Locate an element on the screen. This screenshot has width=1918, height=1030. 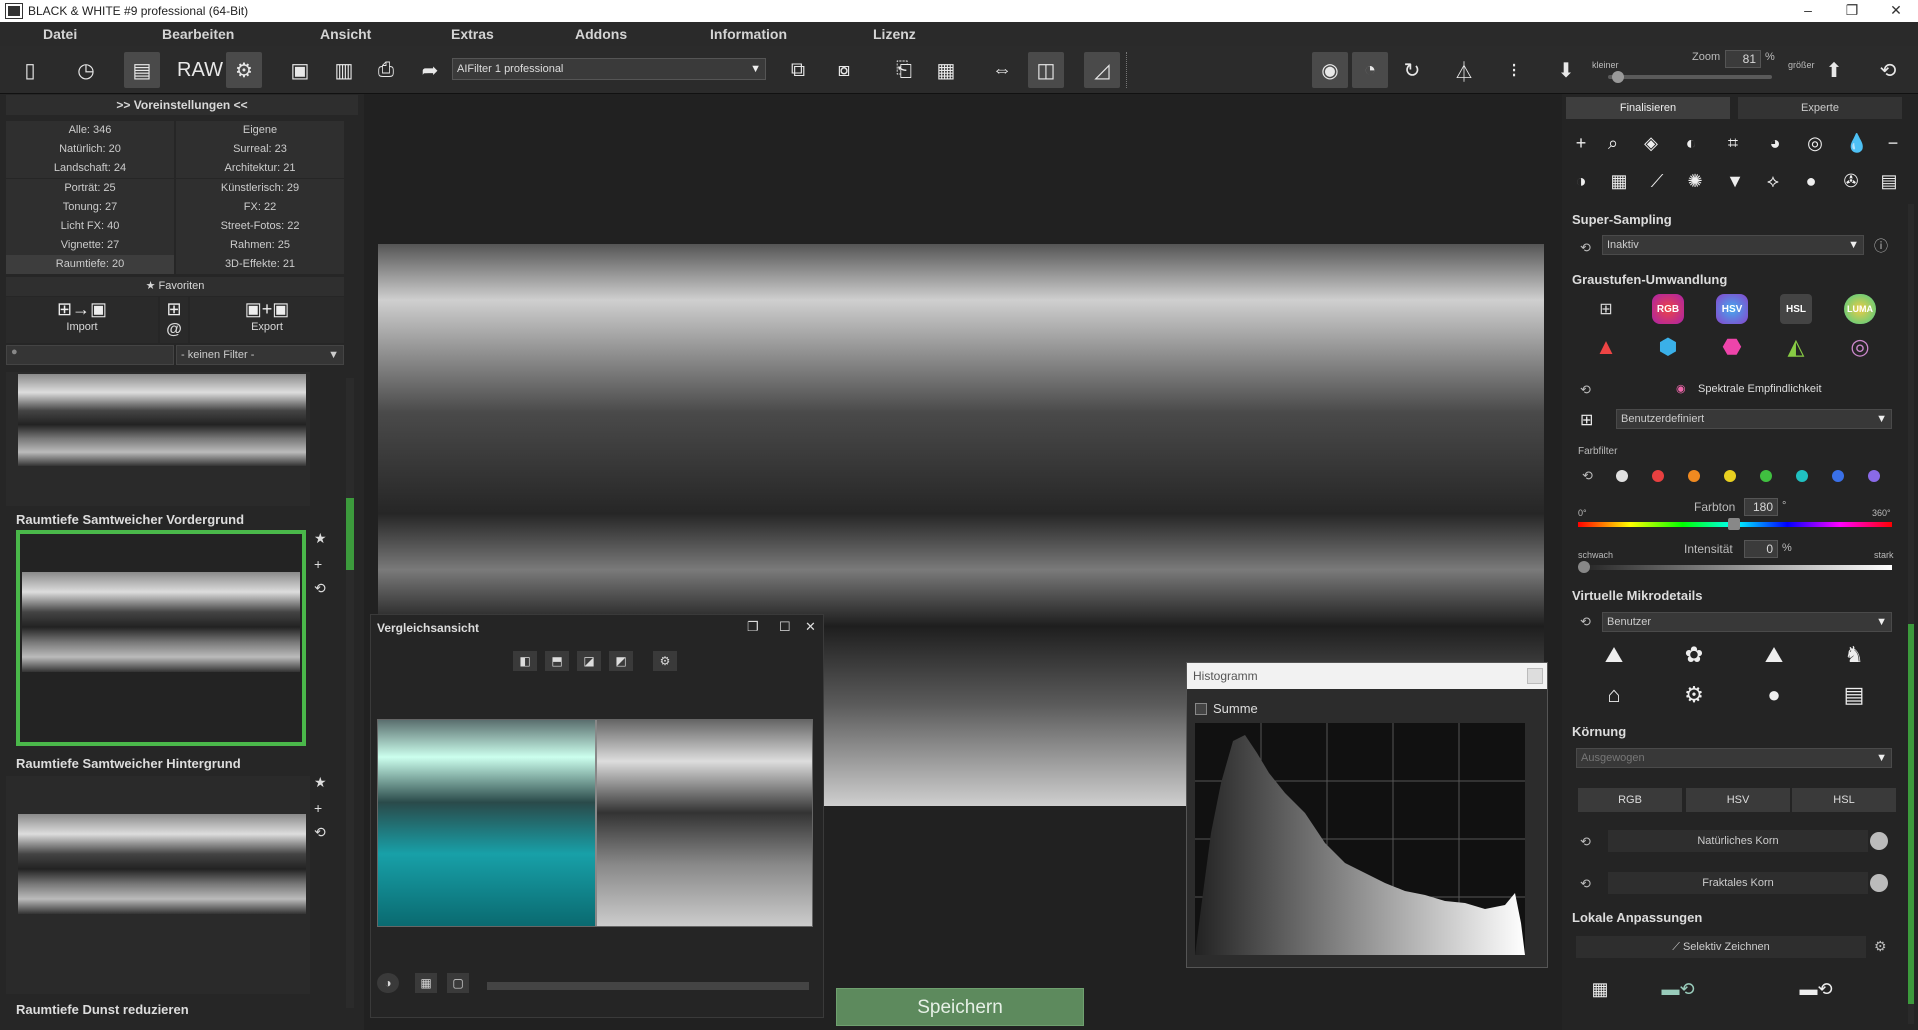
menu-information: Information is located at coordinates (748, 34).